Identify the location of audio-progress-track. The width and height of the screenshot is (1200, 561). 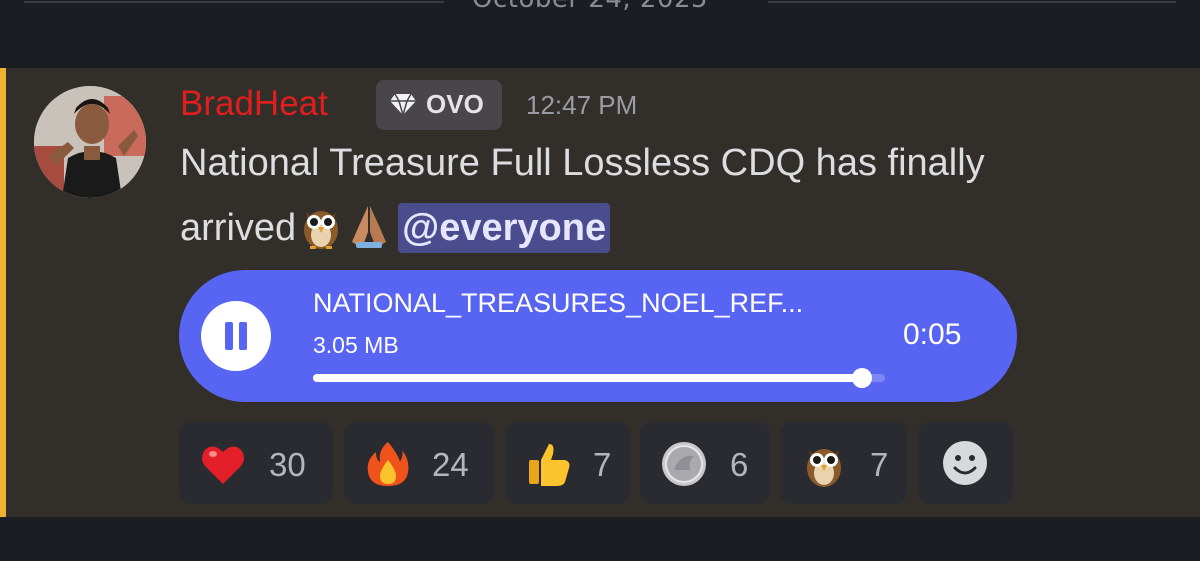
(599, 378).